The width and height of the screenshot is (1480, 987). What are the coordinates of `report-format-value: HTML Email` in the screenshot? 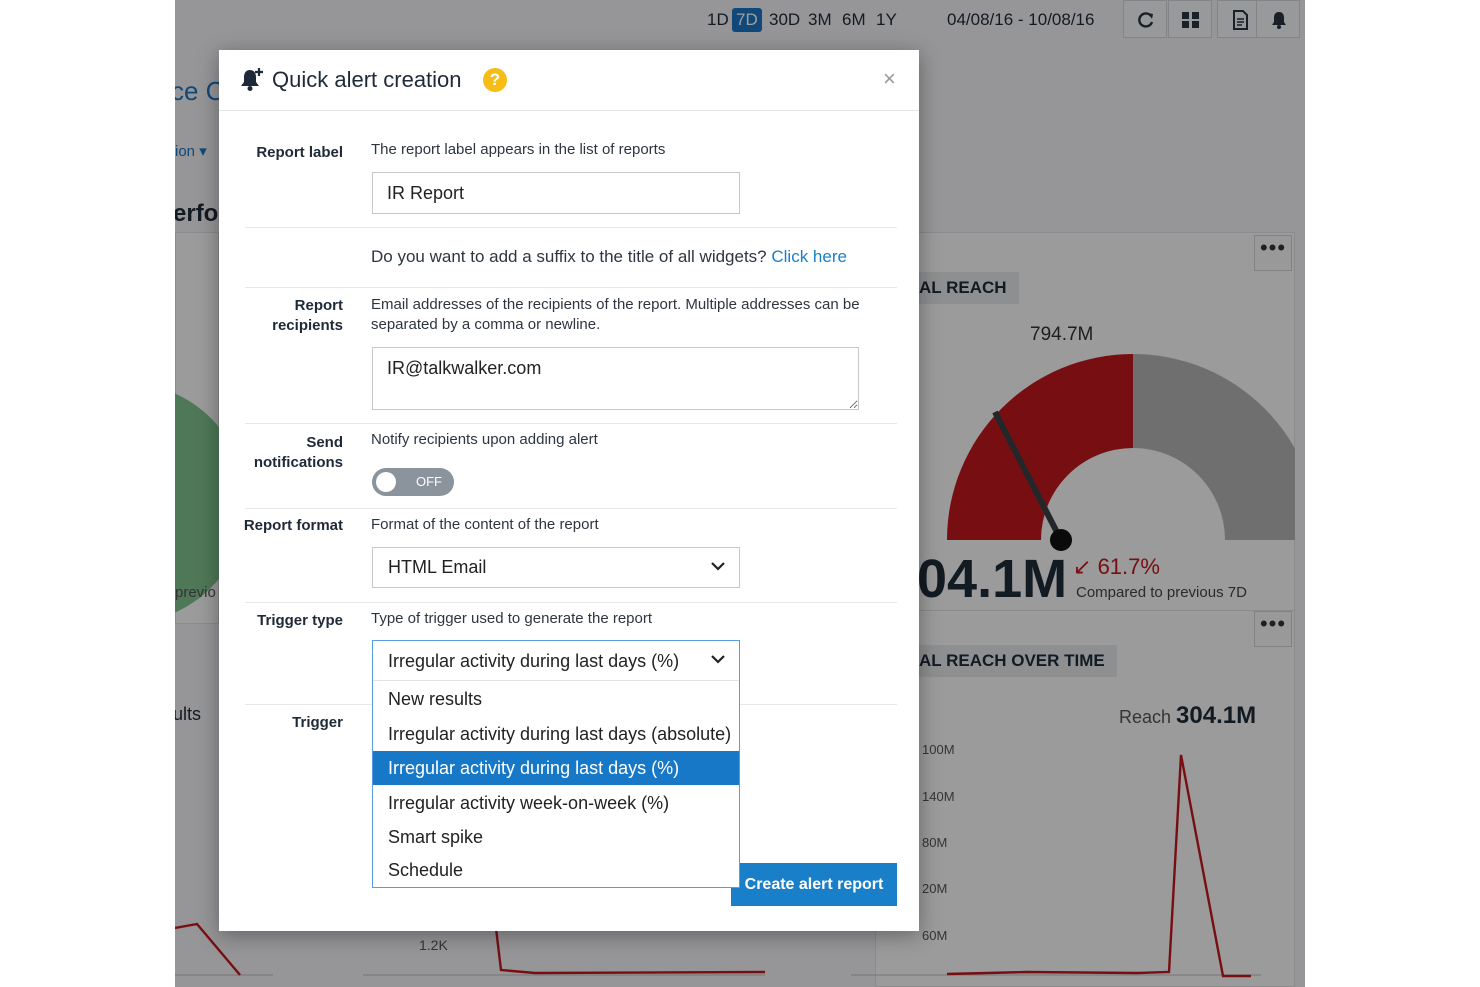 It's located at (437, 567).